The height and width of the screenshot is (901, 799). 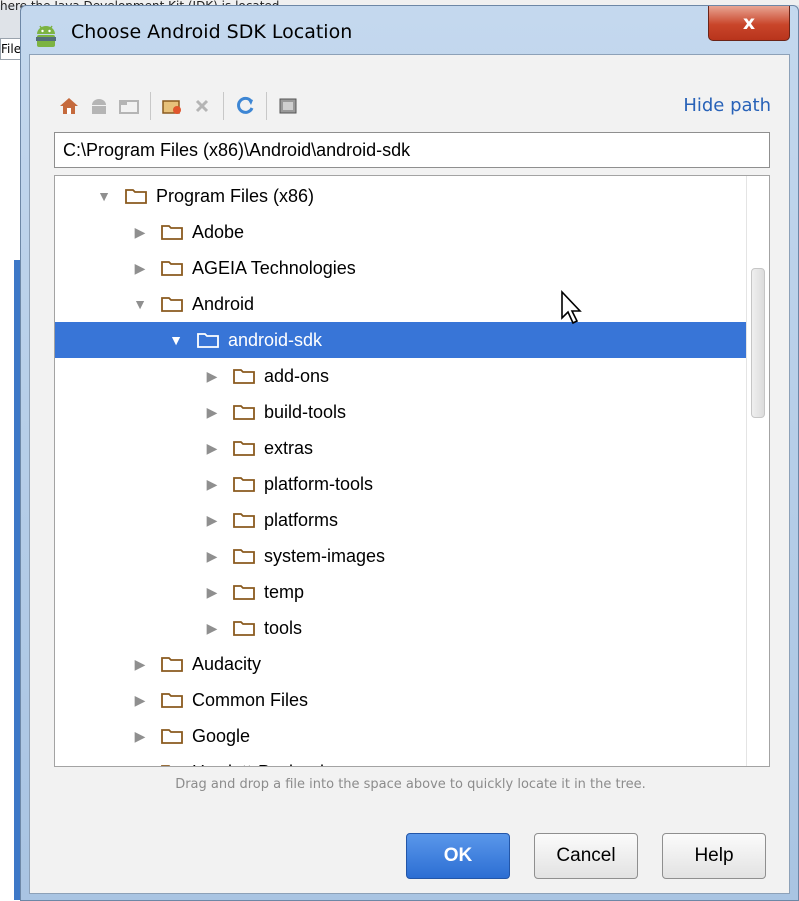 I want to click on tree-row-label: android-sdk, so click(x=275, y=339).